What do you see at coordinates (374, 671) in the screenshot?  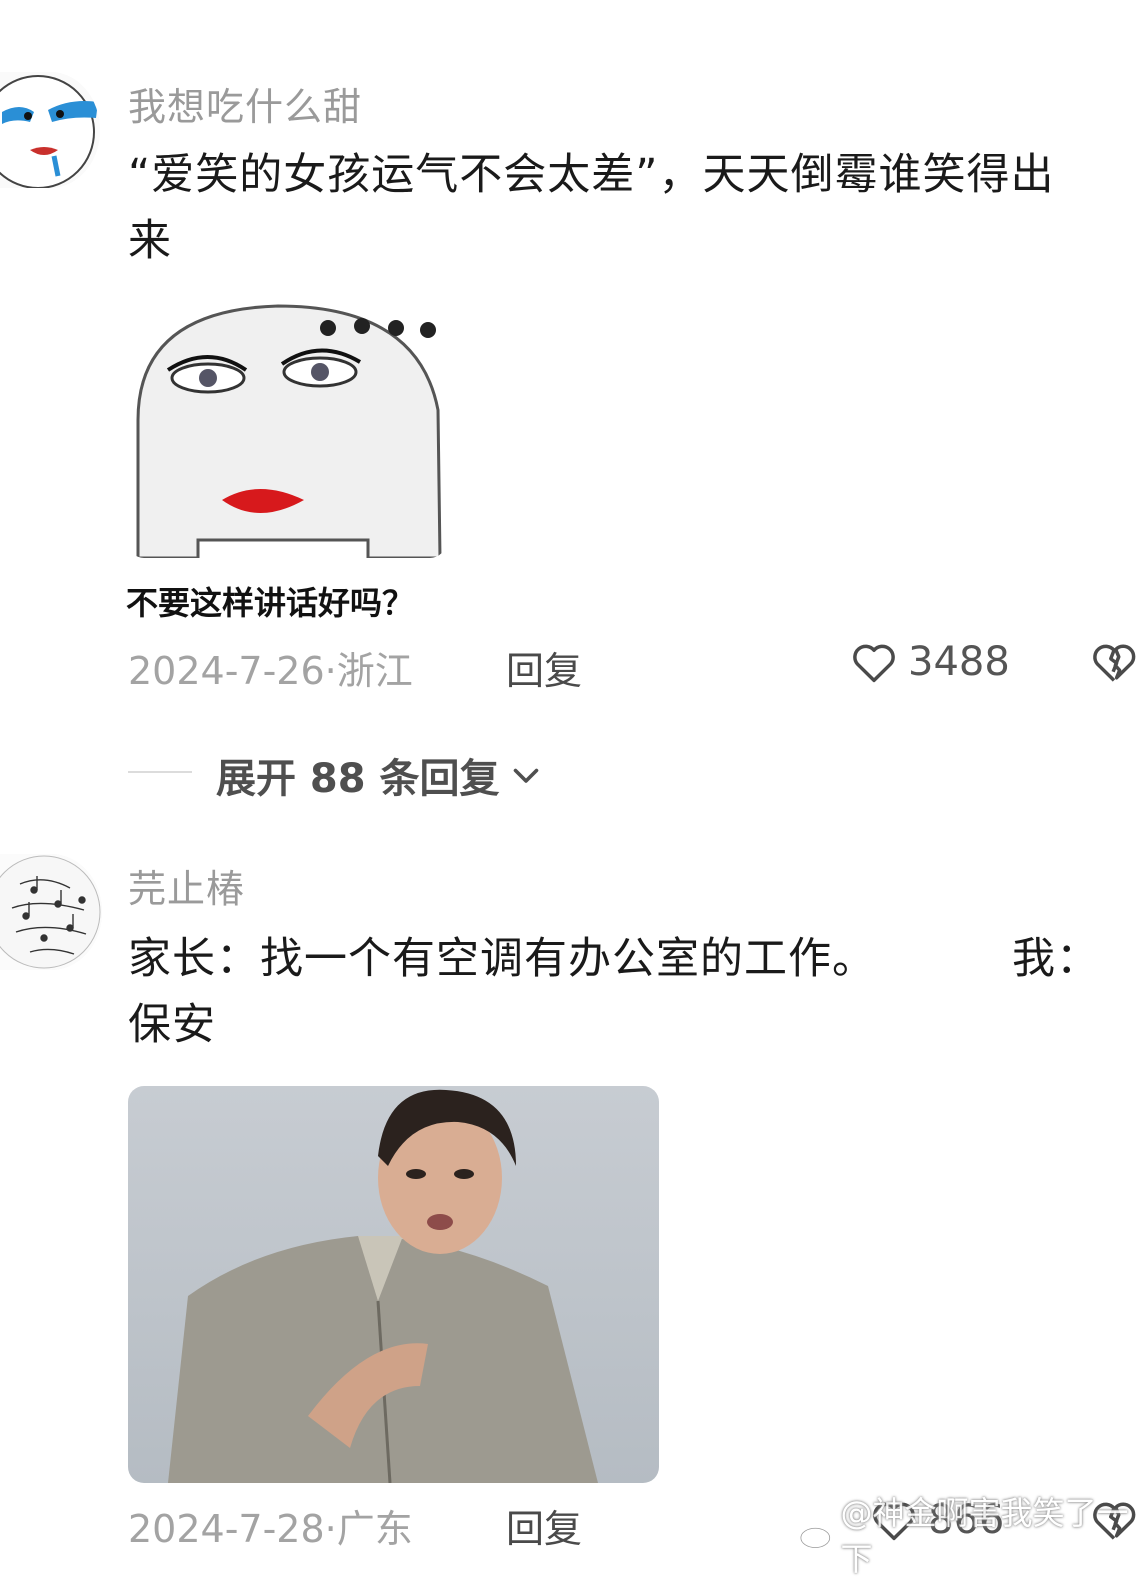 I see `comment-location: 浙江` at bounding box center [374, 671].